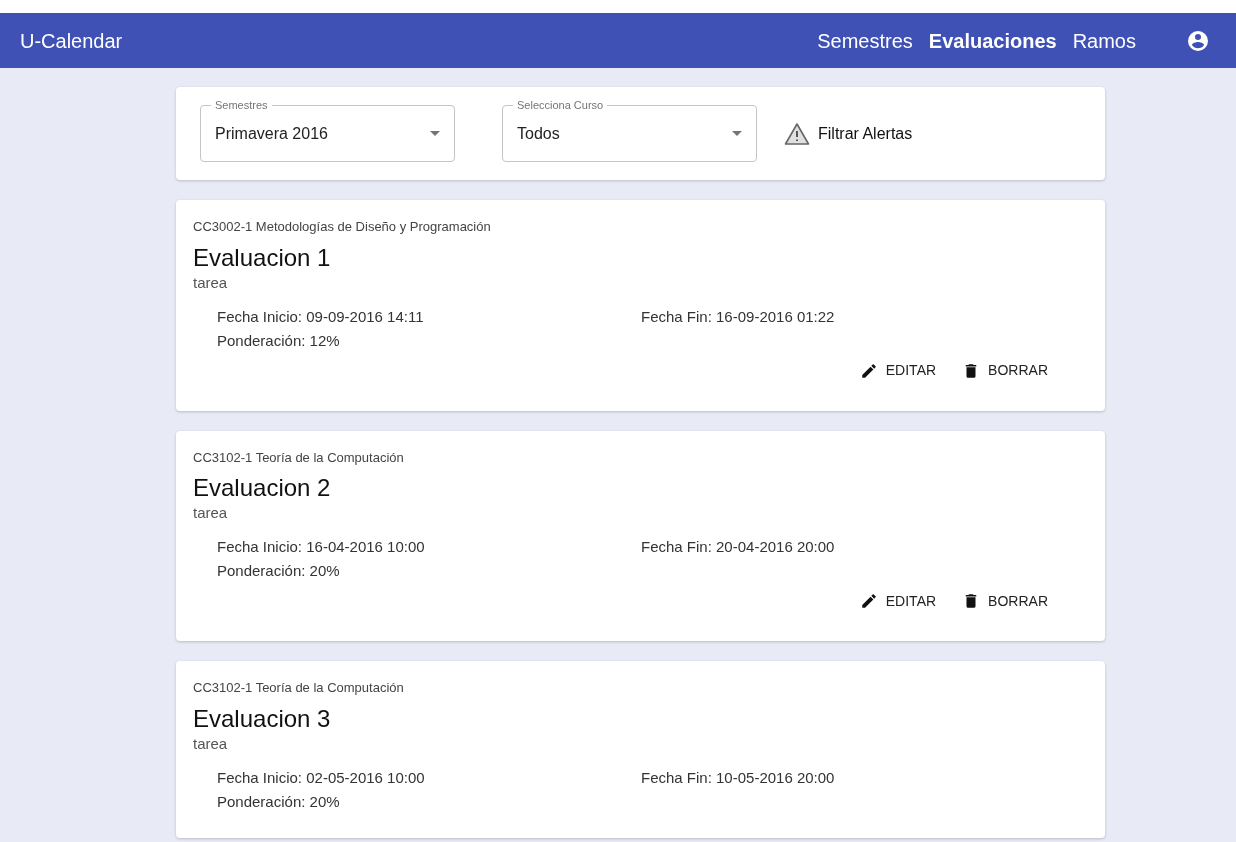  What do you see at coordinates (321, 777) in the screenshot?
I see `start-date: Fecha Inicio: 02-05-2016 10:00` at bounding box center [321, 777].